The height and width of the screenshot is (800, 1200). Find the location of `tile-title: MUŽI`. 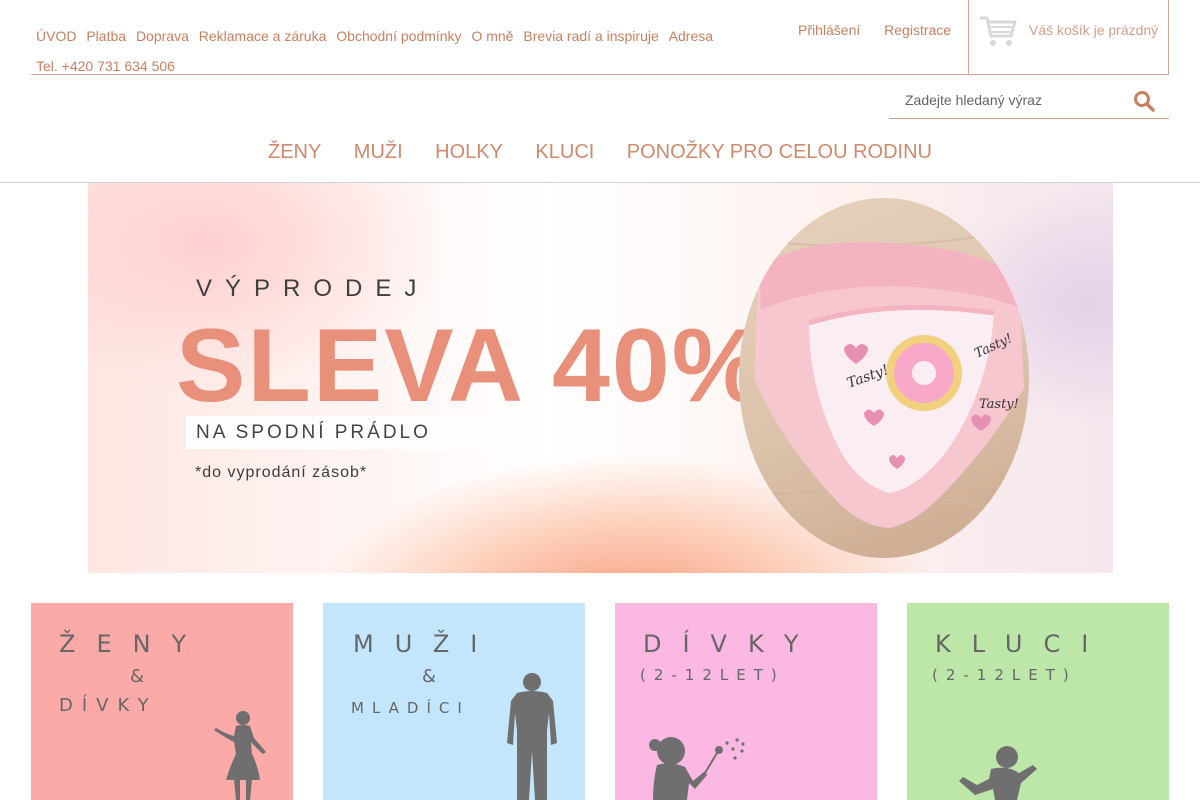

tile-title: MUŽI is located at coordinates (426, 644).